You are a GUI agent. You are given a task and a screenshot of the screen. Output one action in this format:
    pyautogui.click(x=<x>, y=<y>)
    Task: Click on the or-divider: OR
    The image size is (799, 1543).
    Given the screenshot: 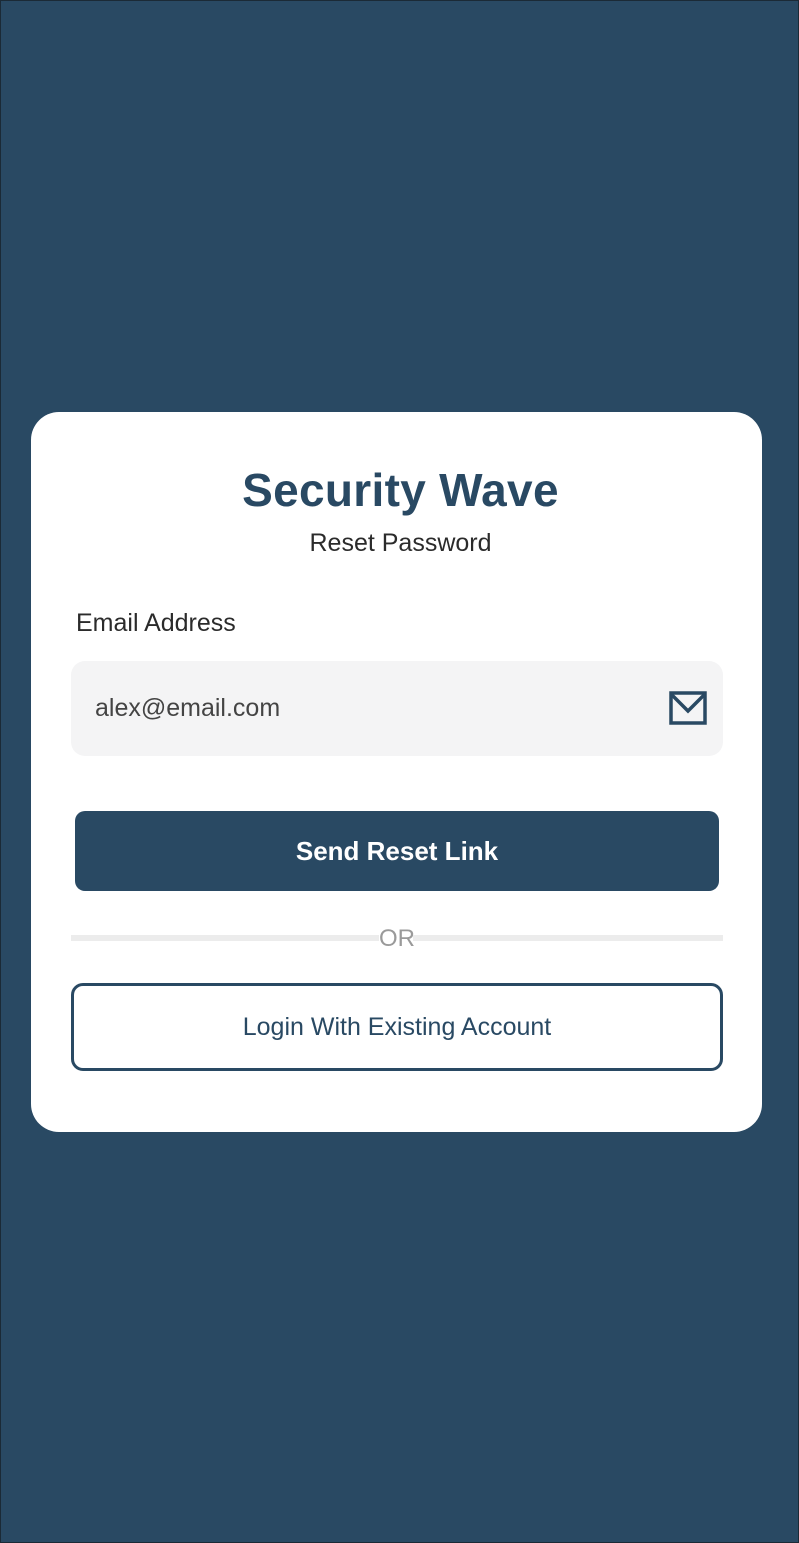 What is the action you would take?
    pyautogui.click(x=397, y=938)
    